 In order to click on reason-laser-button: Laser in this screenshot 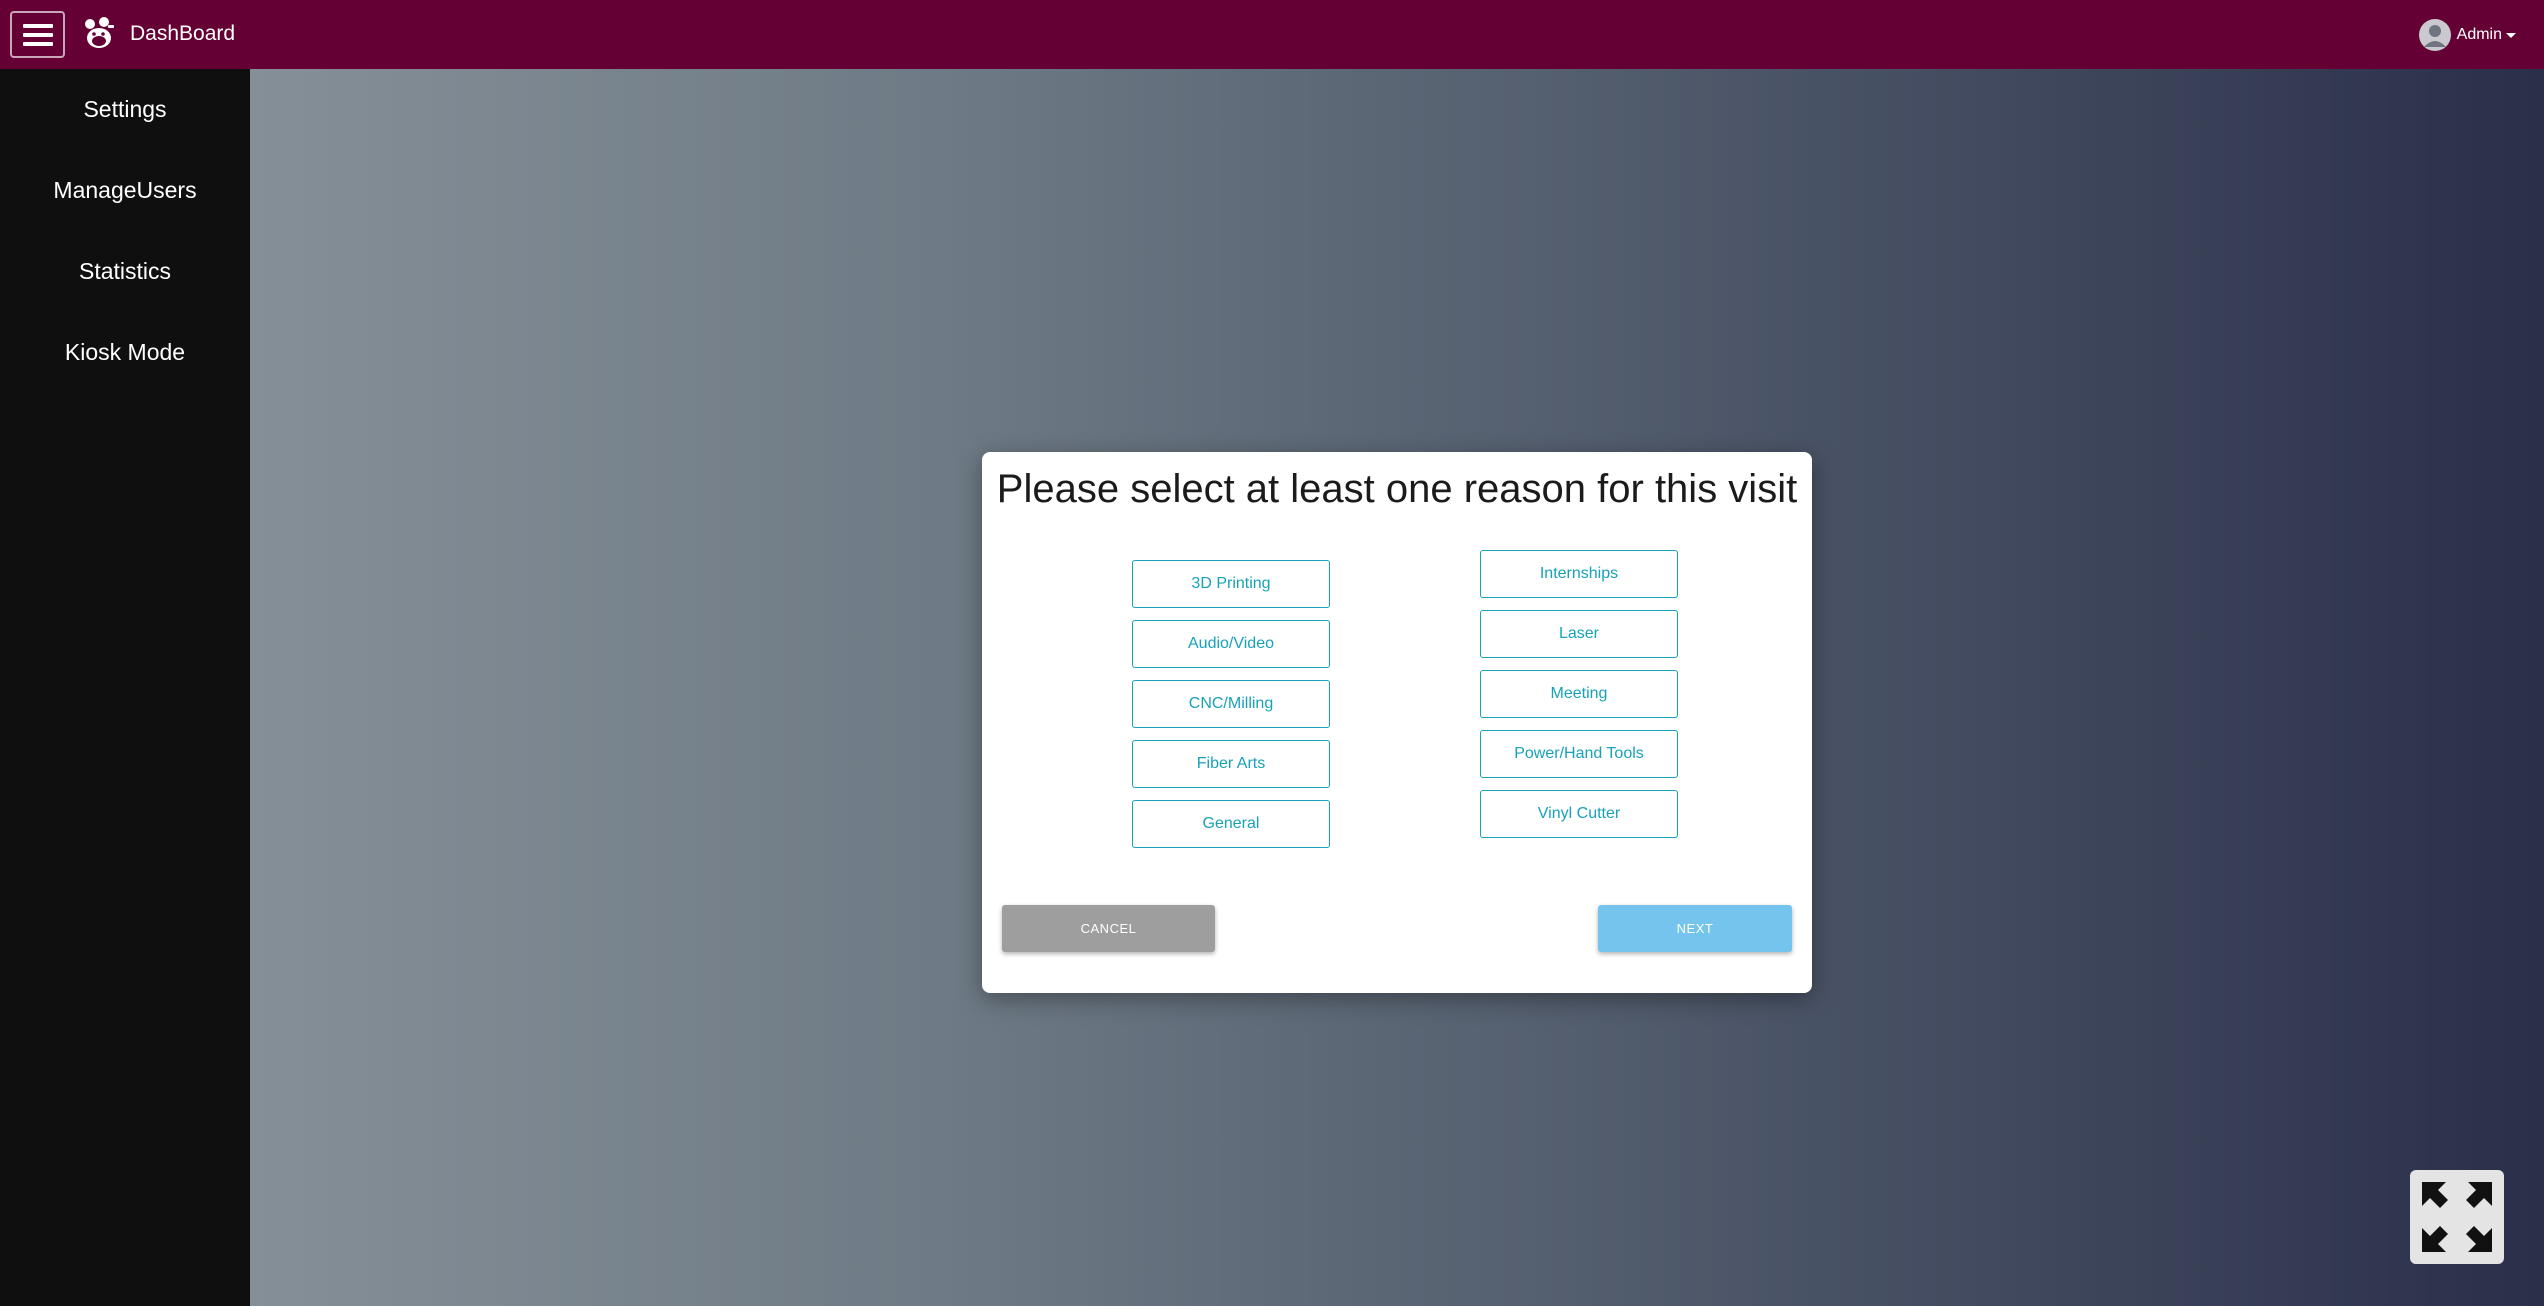, I will do `click(1579, 634)`.